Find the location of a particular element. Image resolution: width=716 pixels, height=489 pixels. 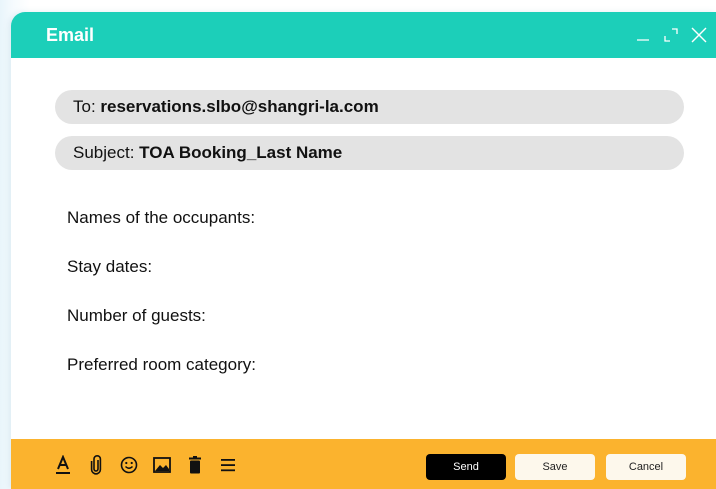

body-line-guests: Number of guests: is located at coordinates (136, 315).